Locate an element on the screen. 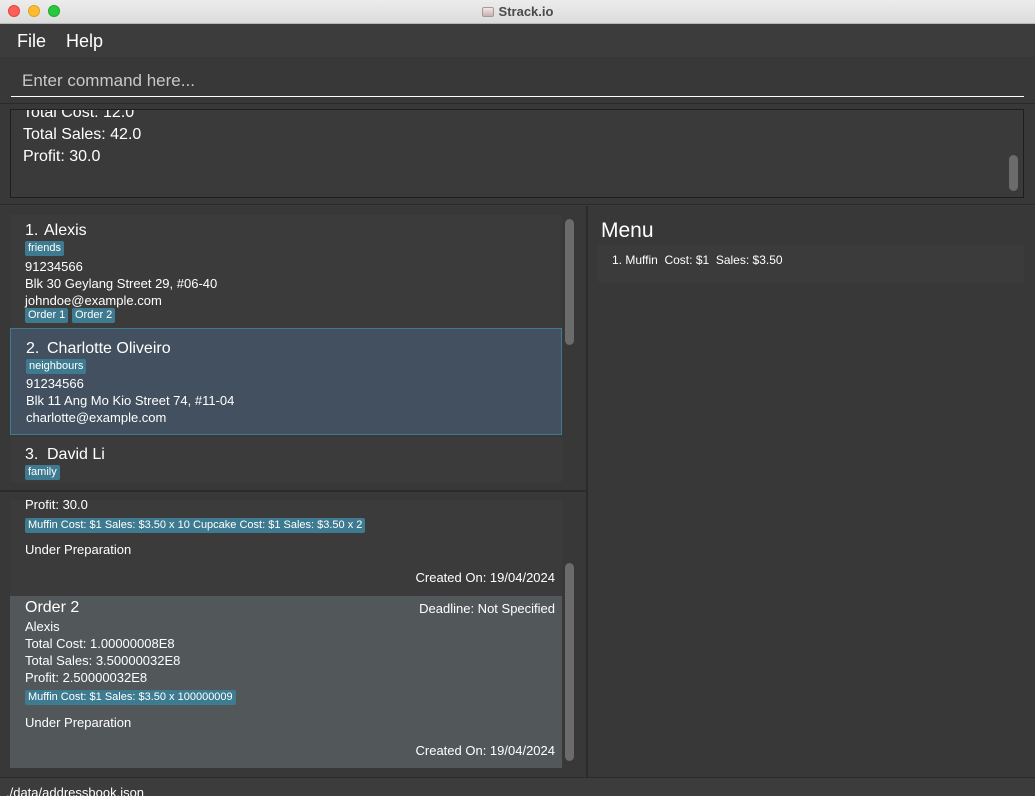 This screenshot has height=796, width=1035. person-name: Charlotte Oliveiro is located at coordinates (109, 348).